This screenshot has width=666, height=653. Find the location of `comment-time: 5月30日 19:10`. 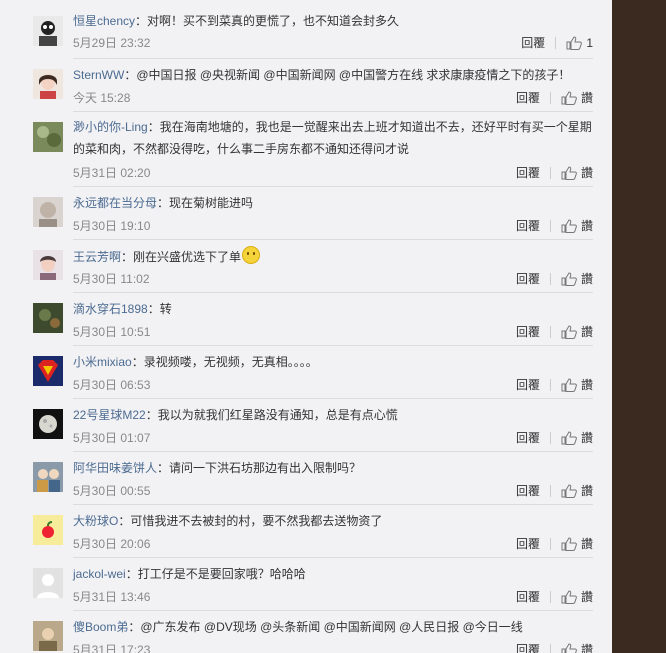

comment-time: 5月30日 19:10 is located at coordinates (112, 226).